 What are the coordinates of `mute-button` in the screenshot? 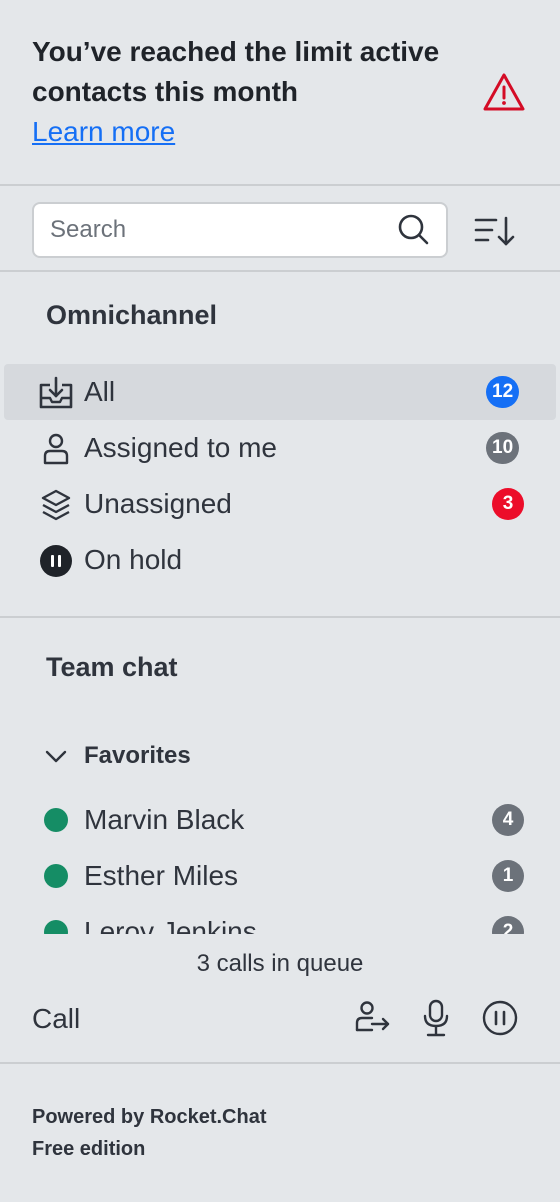 It's located at (436, 1018).